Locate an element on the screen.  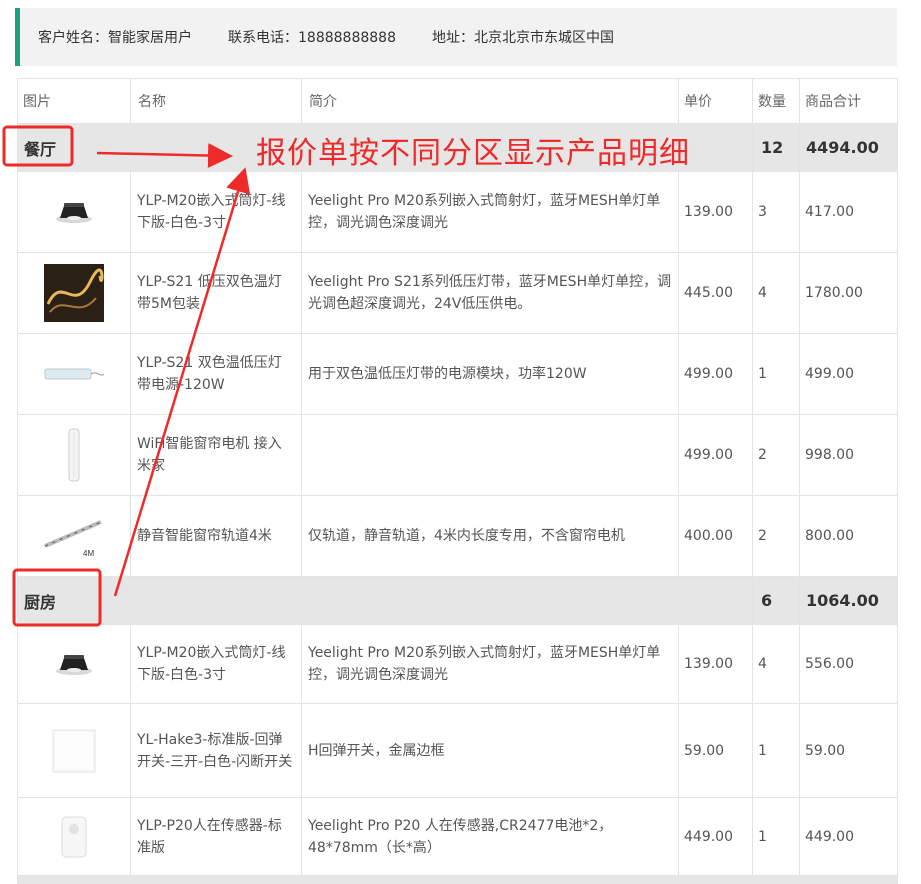
product-subtotal: 556.00 is located at coordinates (848, 664).